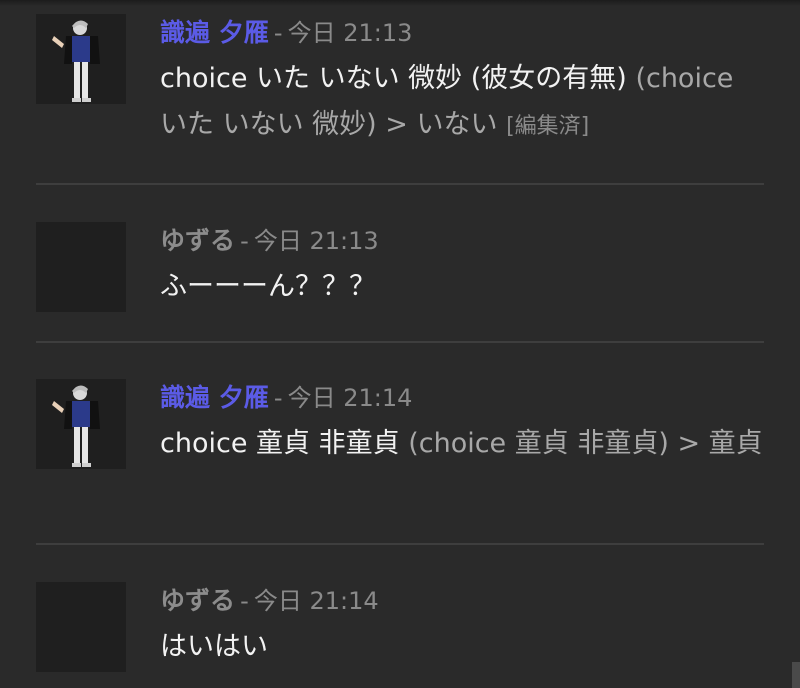 This screenshot has height=688, width=800. What do you see at coordinates (462, 241) in the screenshot?
I see `message-header: ゆずる - 今日 21:13` at bounding box center [462, 241].